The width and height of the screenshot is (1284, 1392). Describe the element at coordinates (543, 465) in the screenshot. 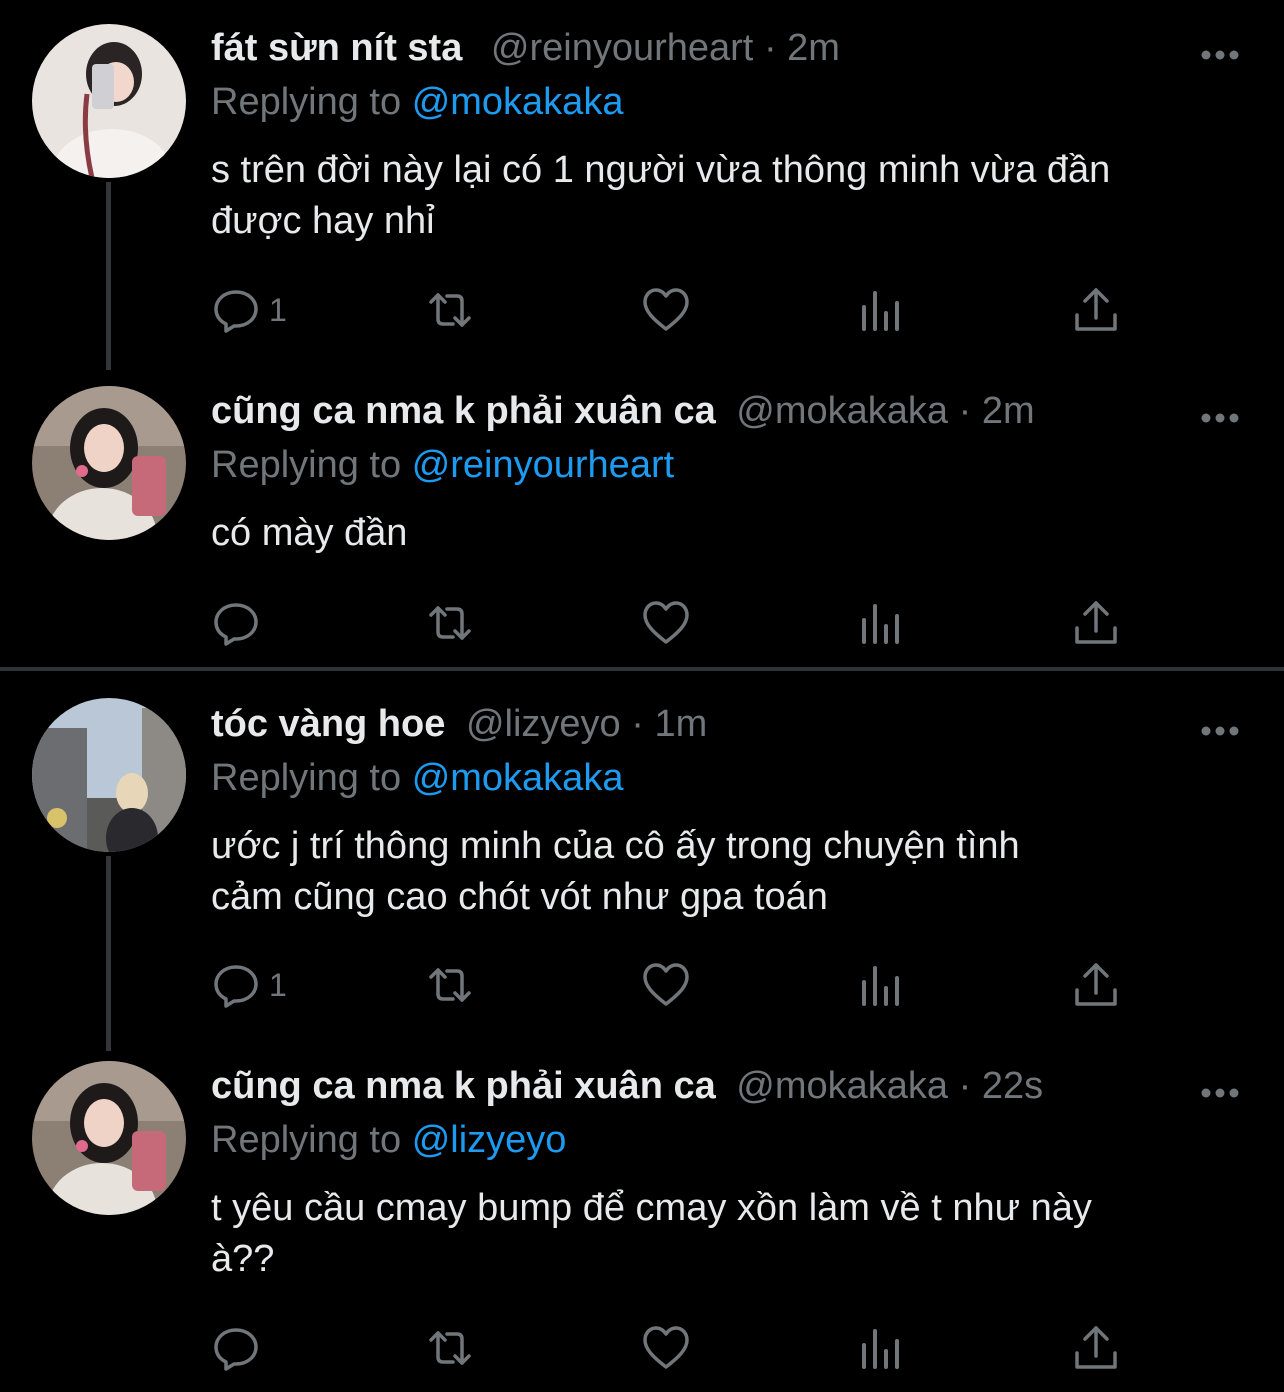

I see `reply-mention-link: @reinyourheart` at that location.